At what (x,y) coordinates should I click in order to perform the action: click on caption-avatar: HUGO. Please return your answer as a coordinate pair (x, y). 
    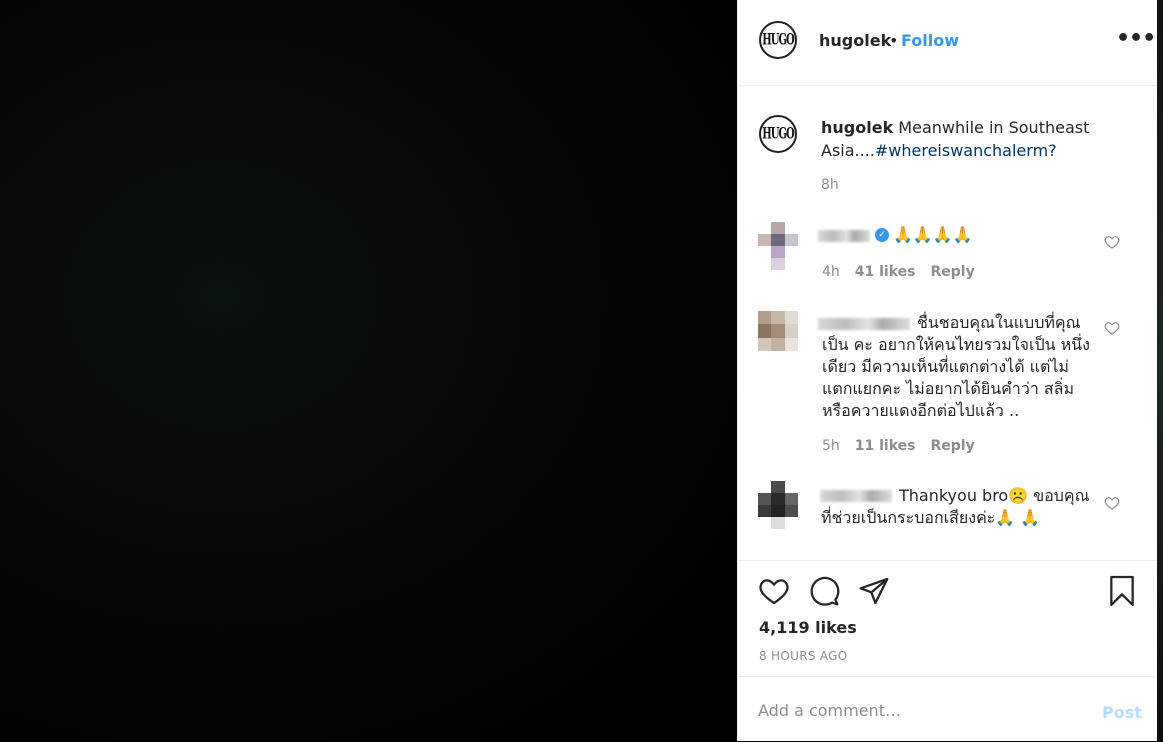
    Looking at the image, I should click on (778, 134).